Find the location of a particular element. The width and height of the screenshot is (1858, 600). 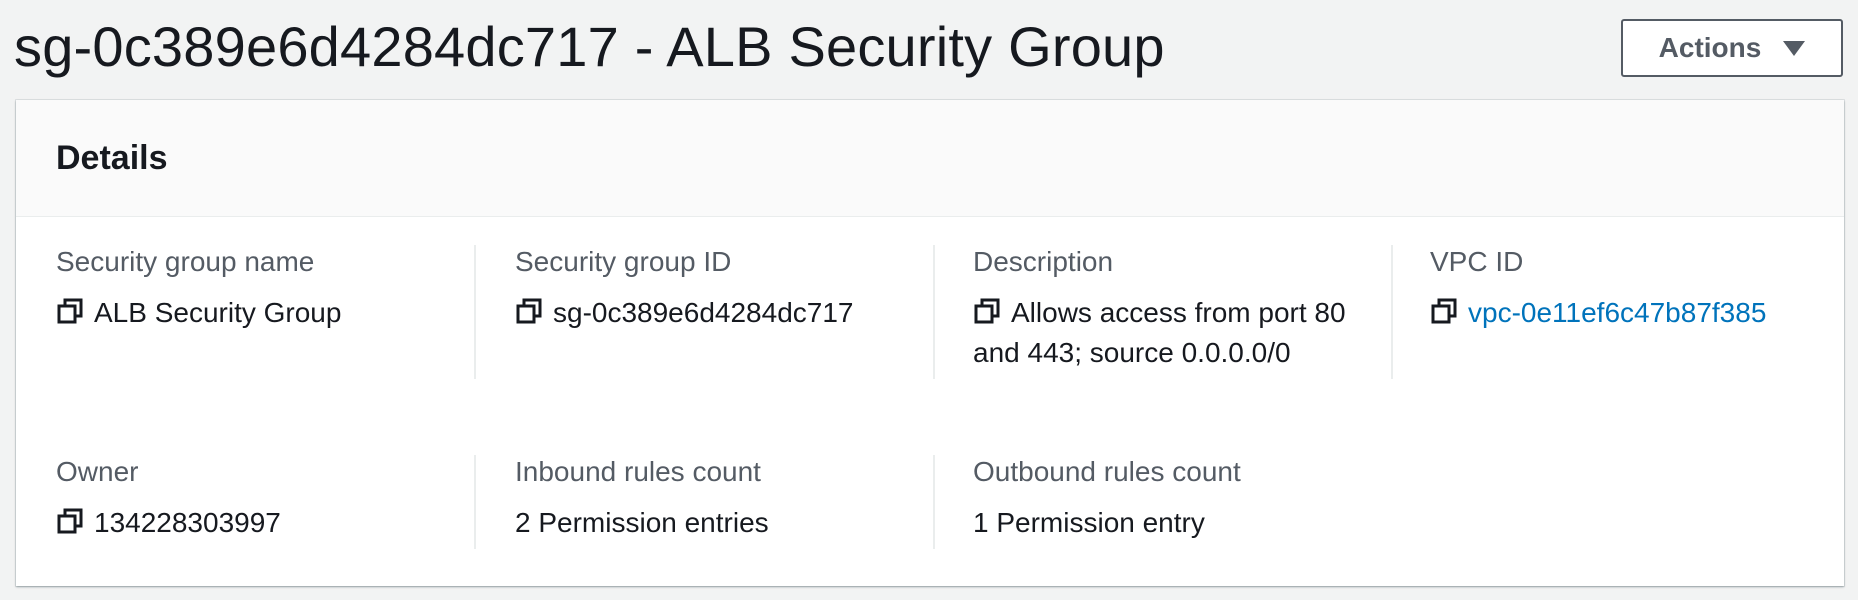

actions-button-label: Actions is located at coordinates (1710, 47).